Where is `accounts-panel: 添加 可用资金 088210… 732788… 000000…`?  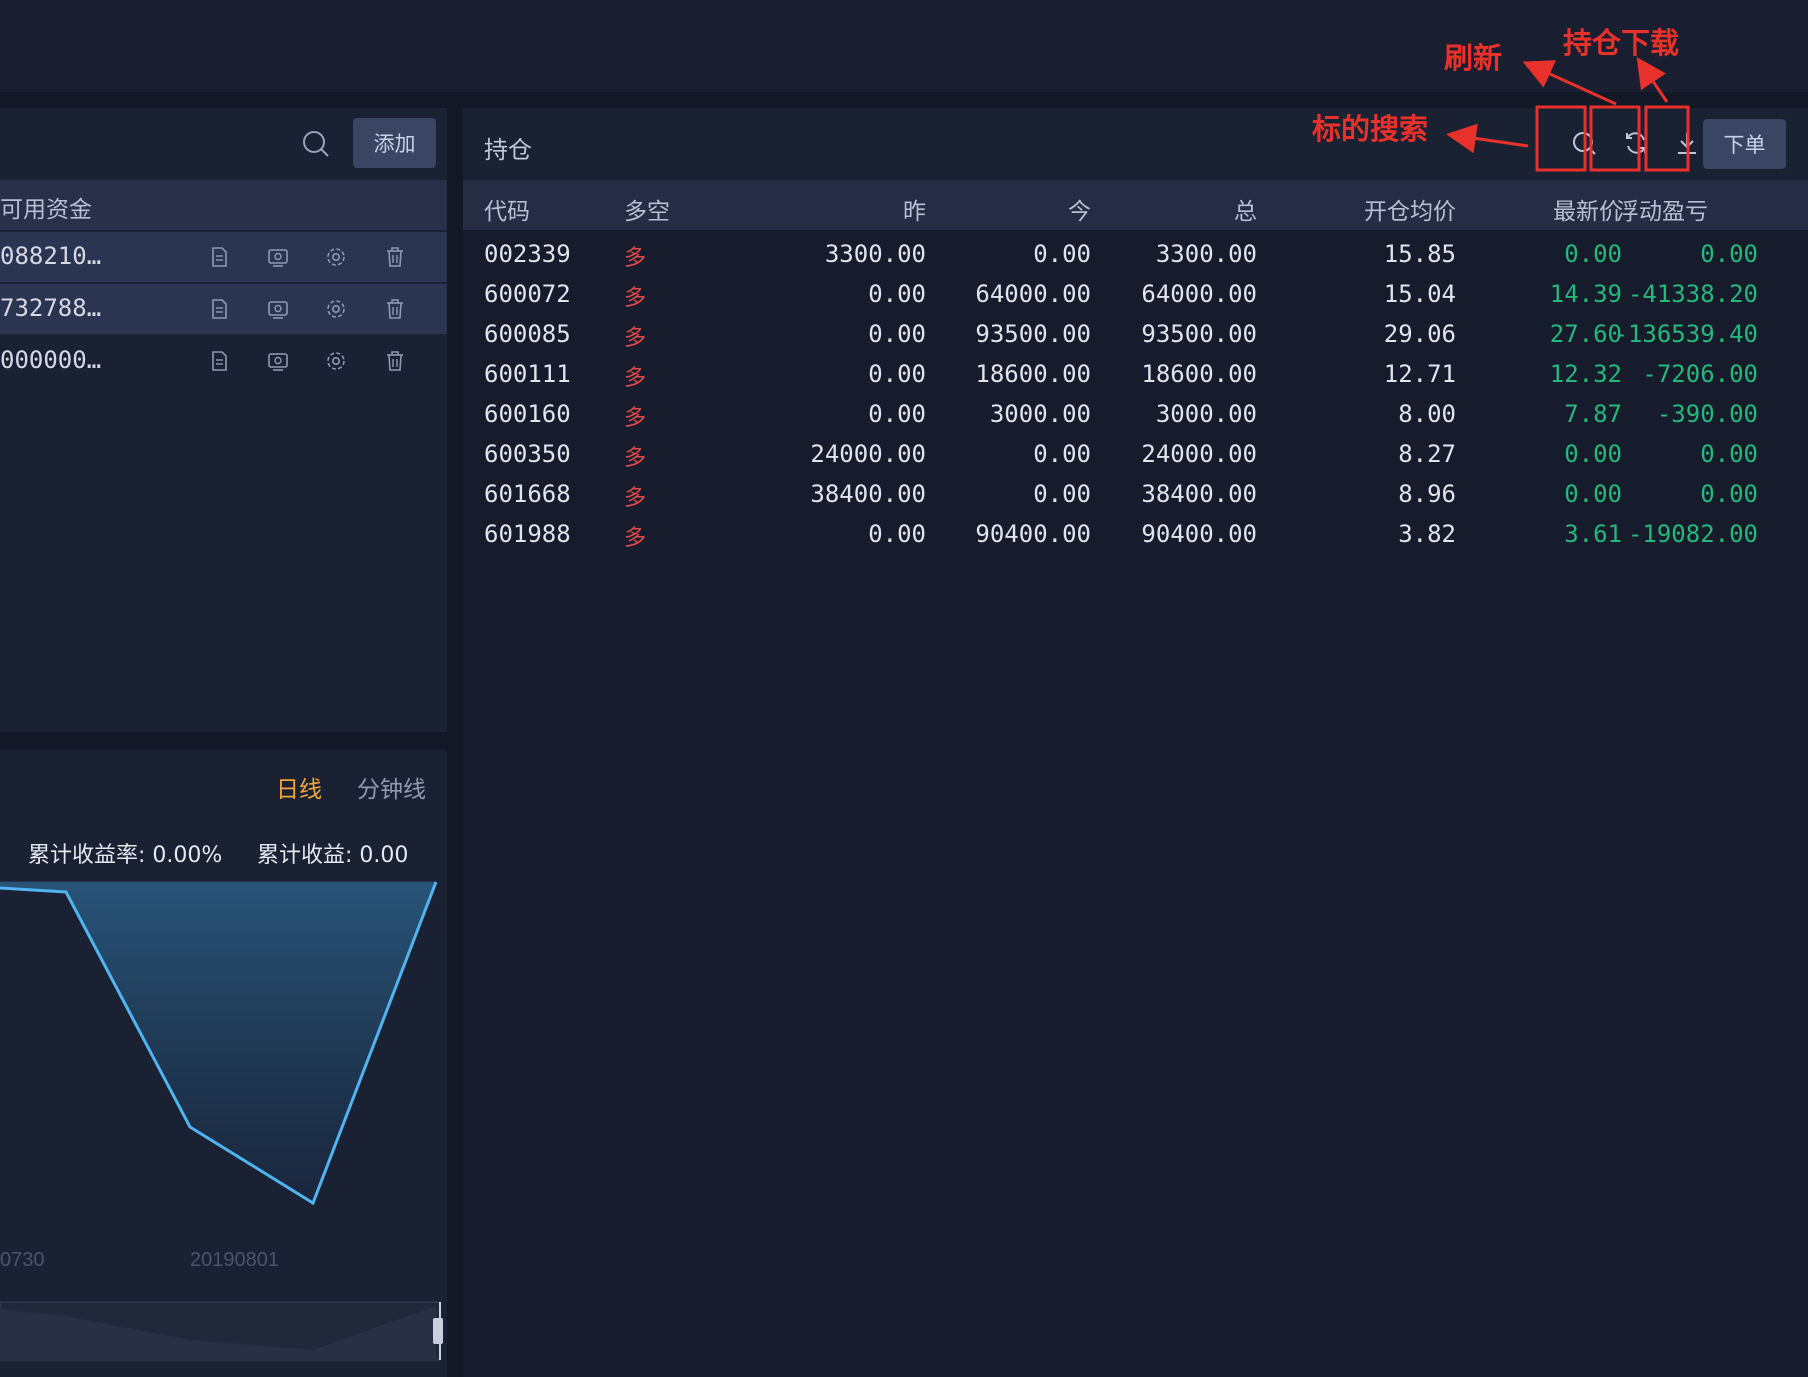
accounts-panel: 添加 可用资金 088210… 732788… 000000… is located at coordinates (223, 420).